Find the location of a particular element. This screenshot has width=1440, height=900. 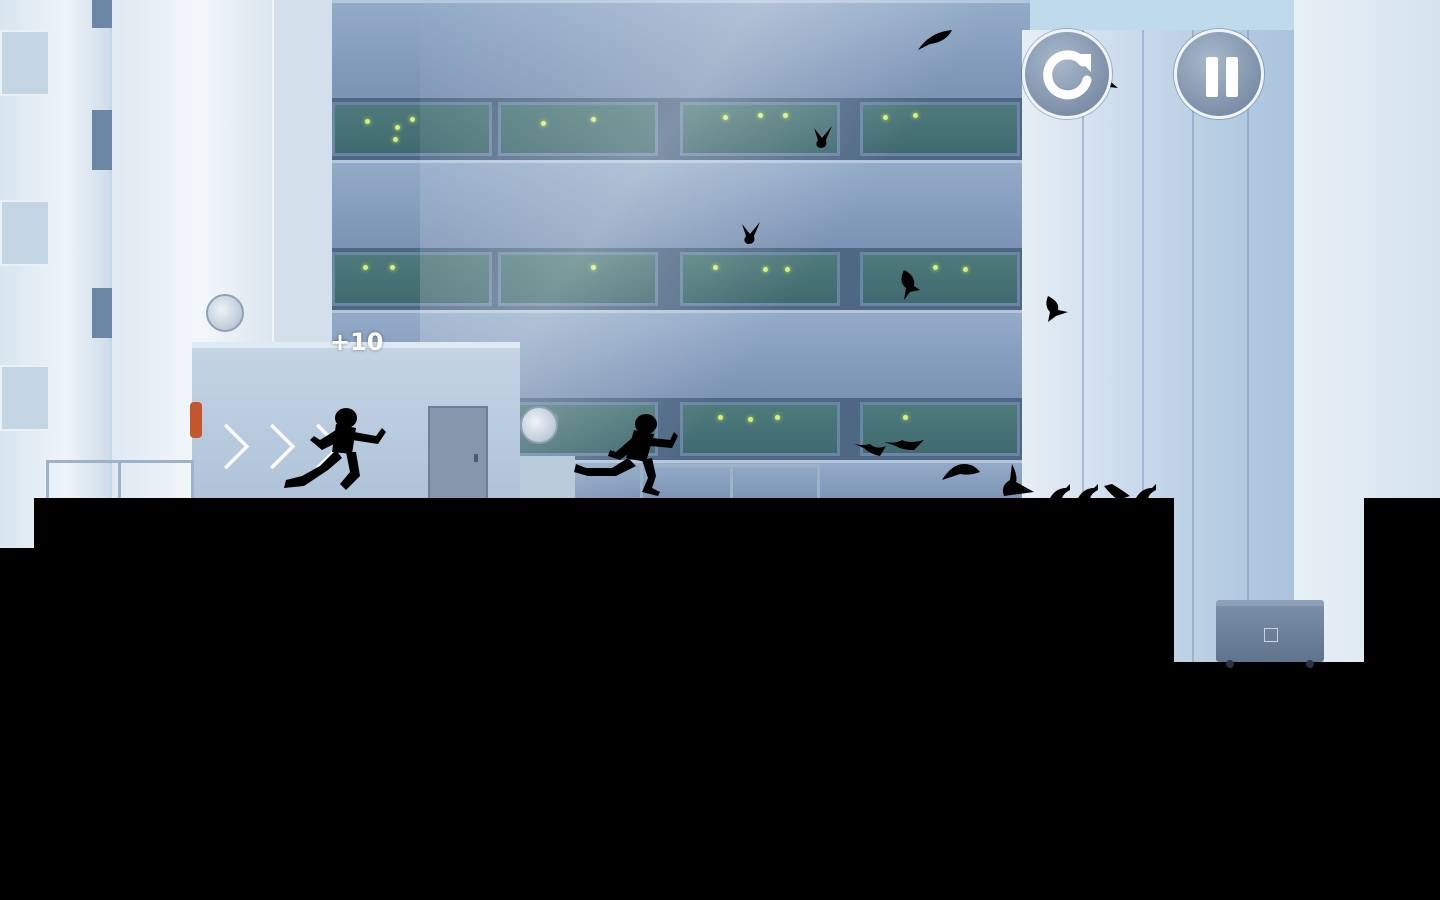

office-slab is located at coordinates (681, 205).